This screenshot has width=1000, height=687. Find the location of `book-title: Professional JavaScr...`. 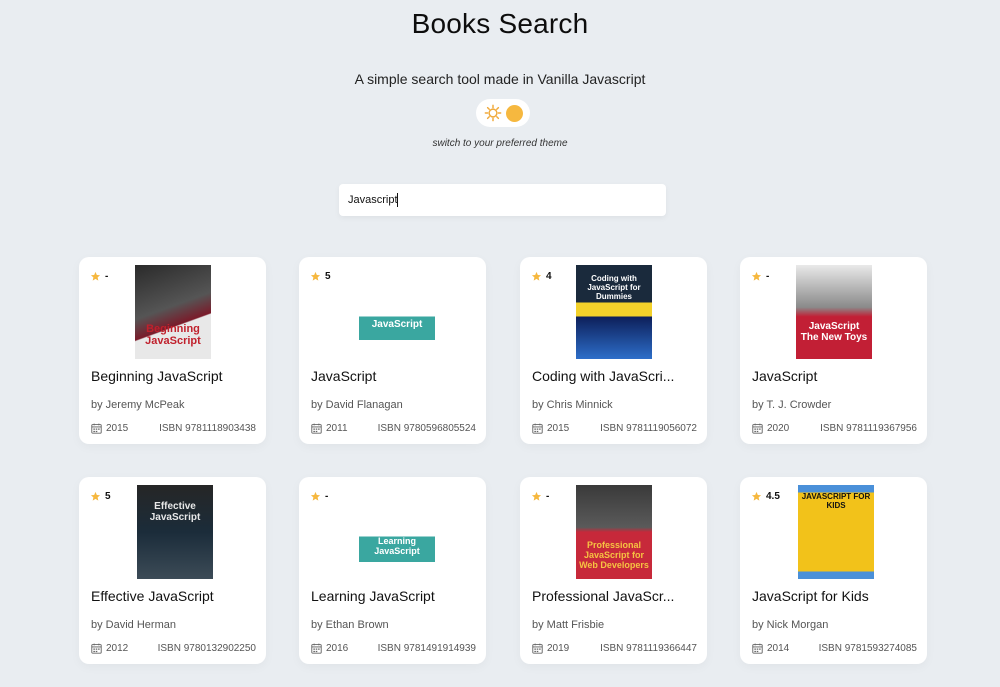

book-title: Professional JavaScr... is located at coordinates (617, 596).